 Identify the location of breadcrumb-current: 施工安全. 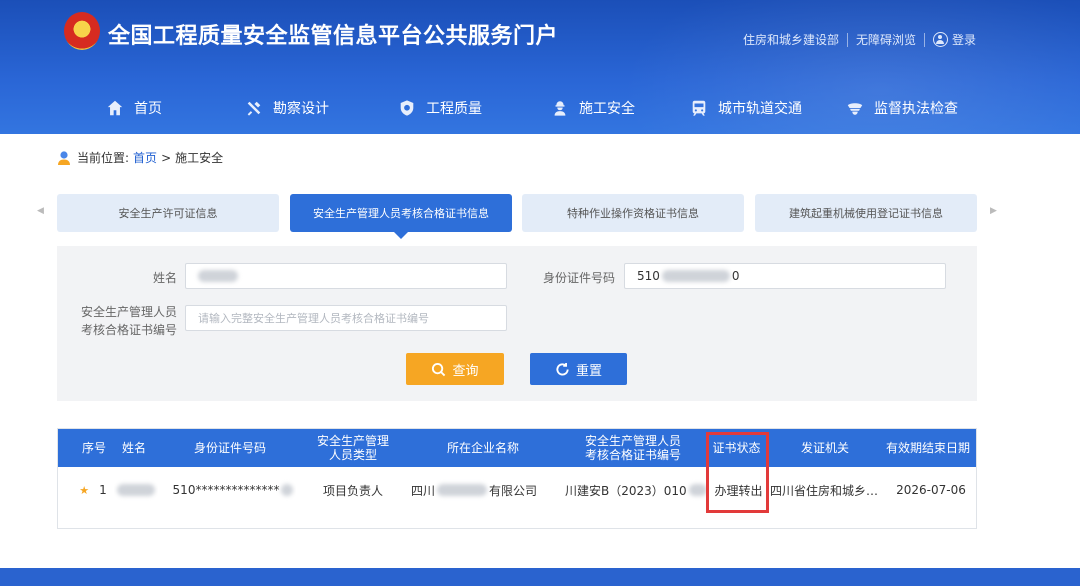
(199, 158).